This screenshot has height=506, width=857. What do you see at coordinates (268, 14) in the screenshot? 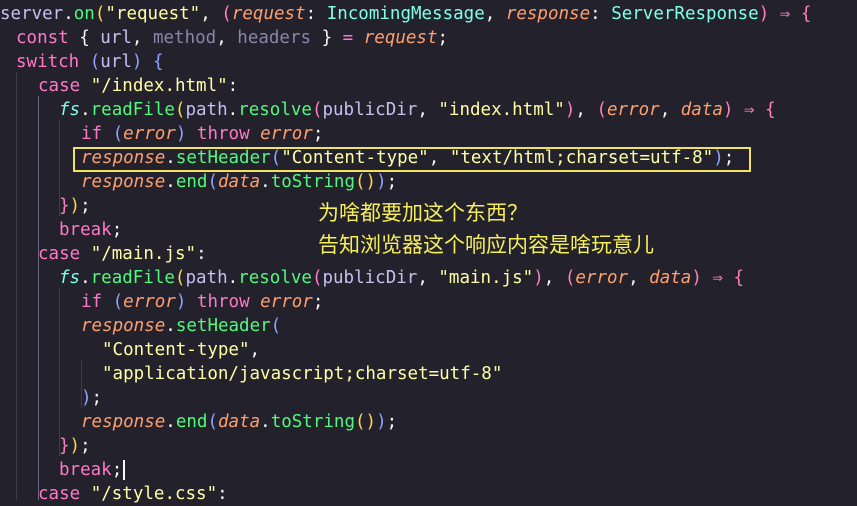
I see `token: request` at bounding box center [268, 14].